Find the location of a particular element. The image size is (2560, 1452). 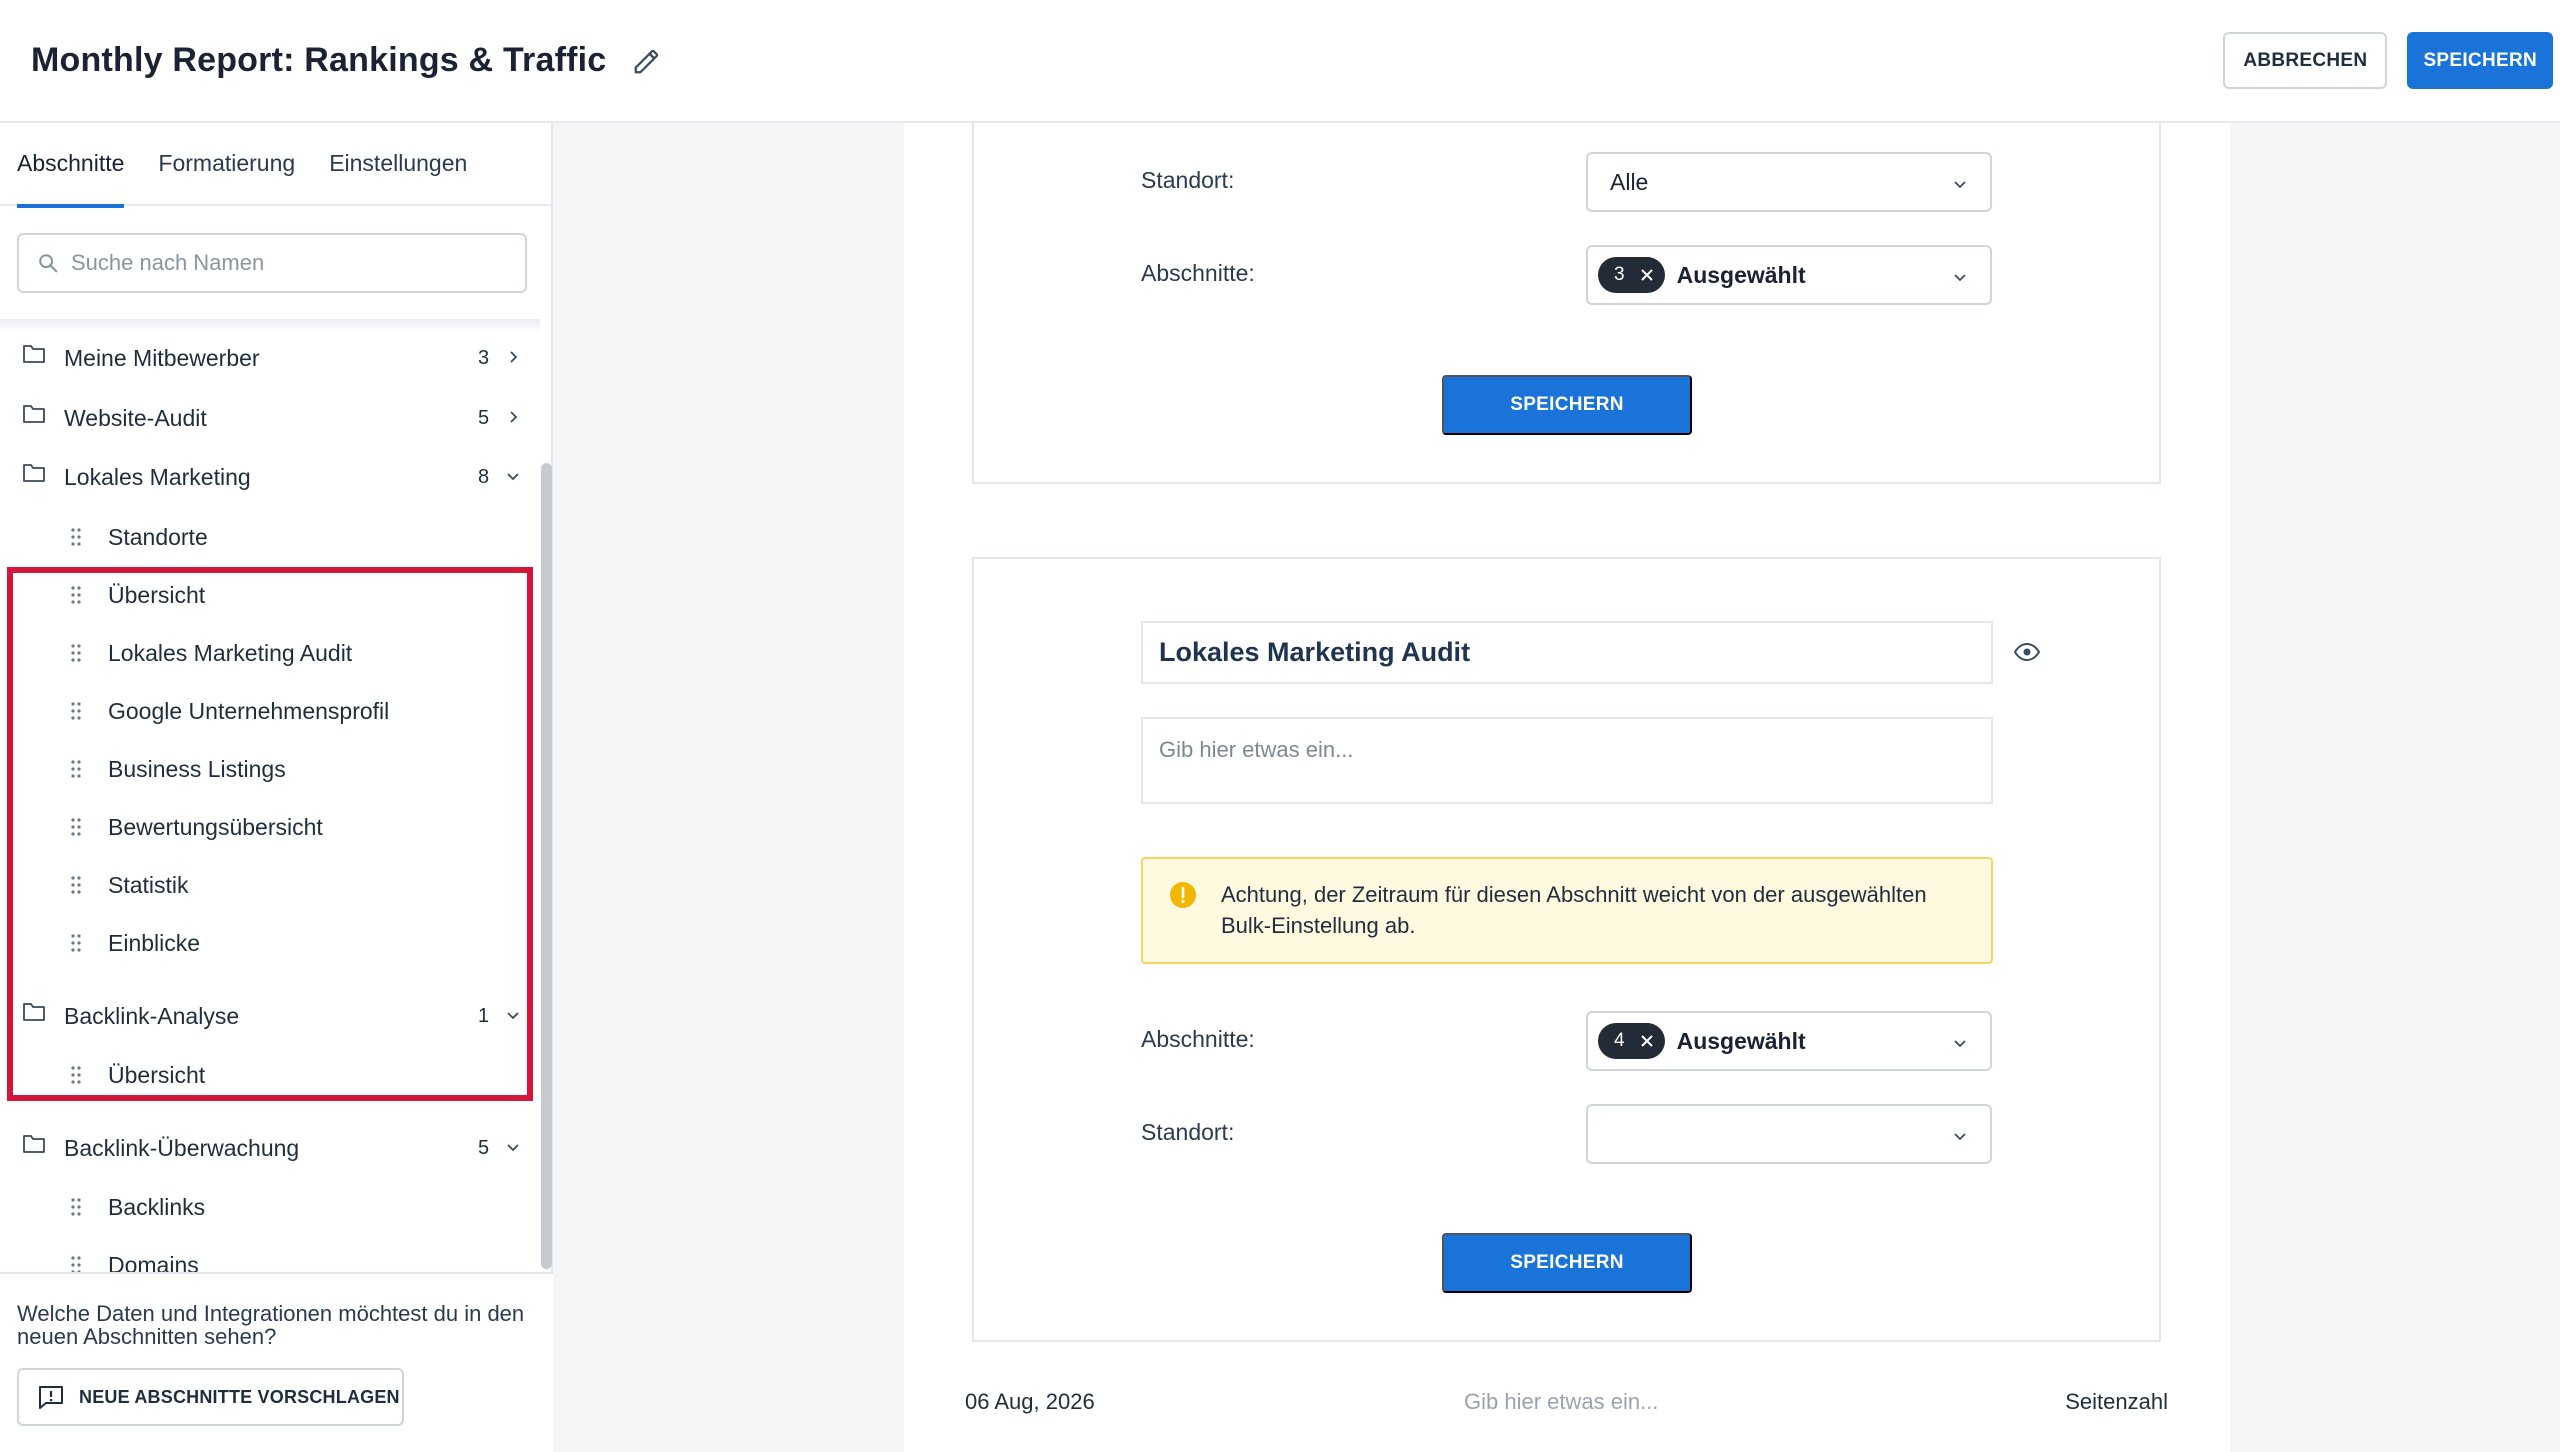

chip-count: 3 is located at coordinates (1619, 274).